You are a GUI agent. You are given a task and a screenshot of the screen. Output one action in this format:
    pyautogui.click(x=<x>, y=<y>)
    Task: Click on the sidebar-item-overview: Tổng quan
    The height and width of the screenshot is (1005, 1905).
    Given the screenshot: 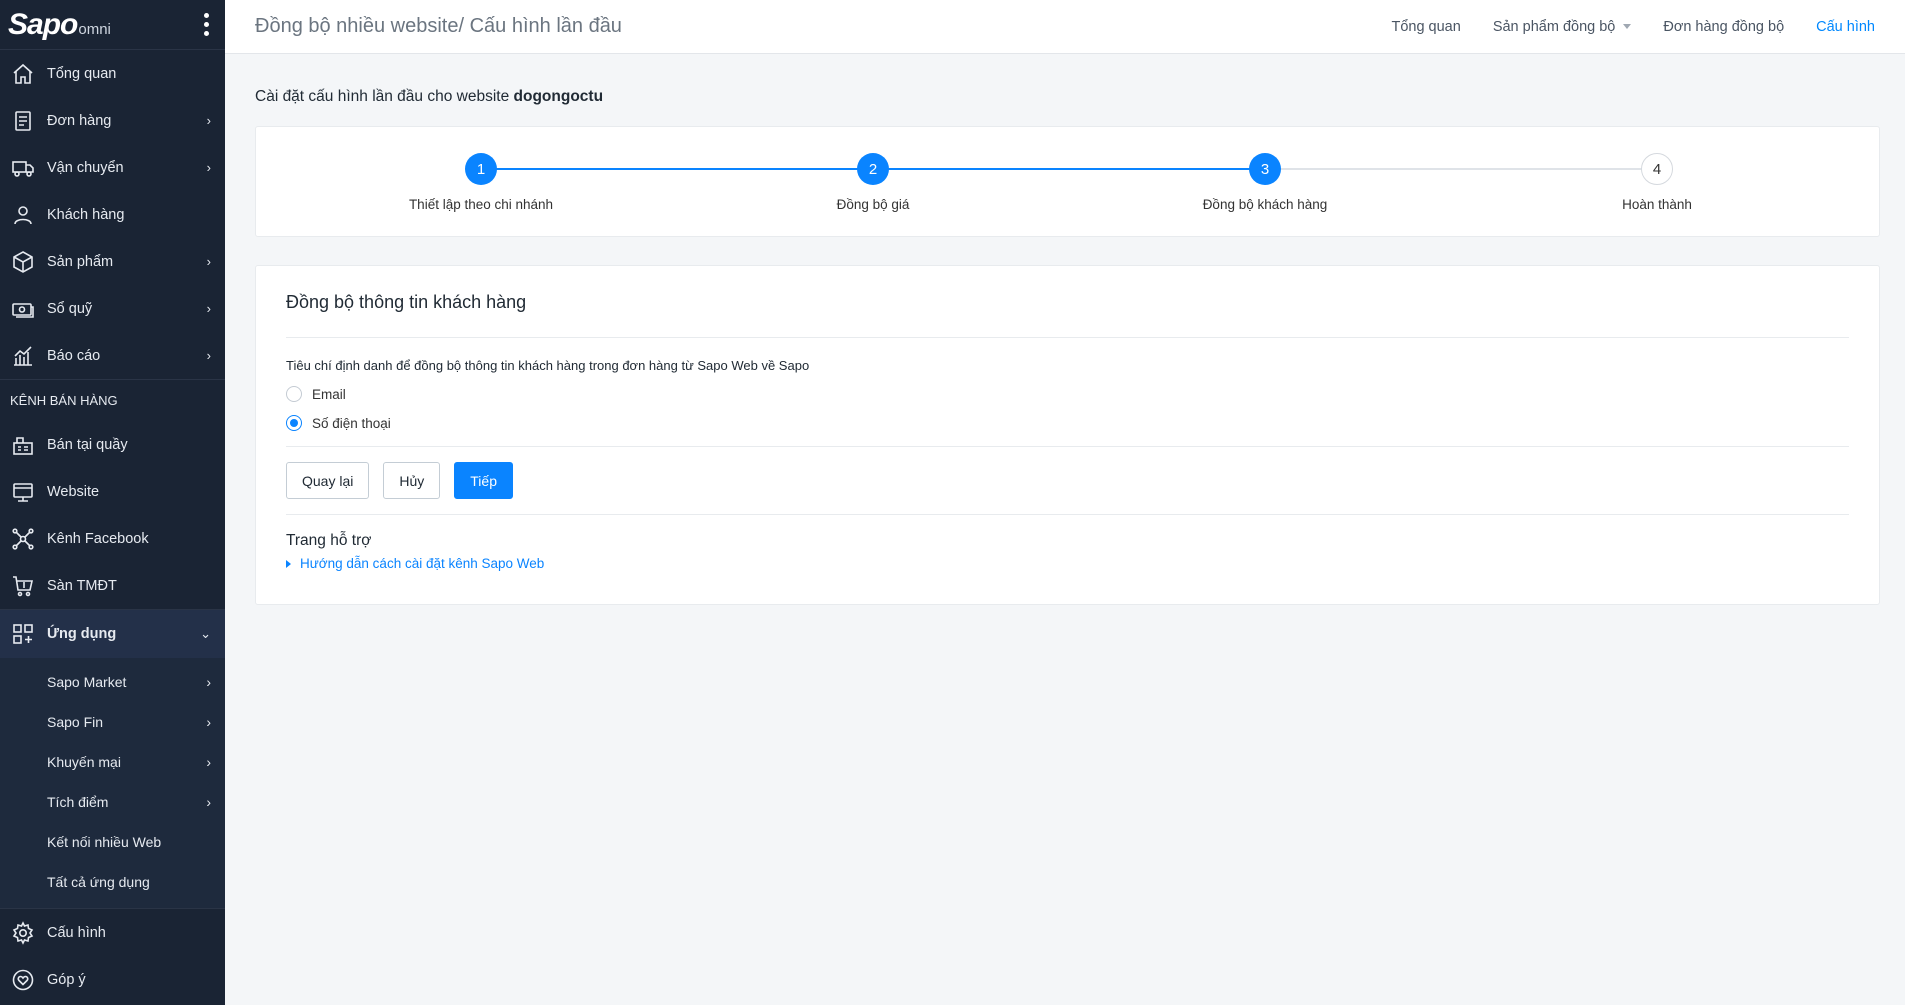 What is the action you would take?
    pyautogui.click(x=112, y=73)
    